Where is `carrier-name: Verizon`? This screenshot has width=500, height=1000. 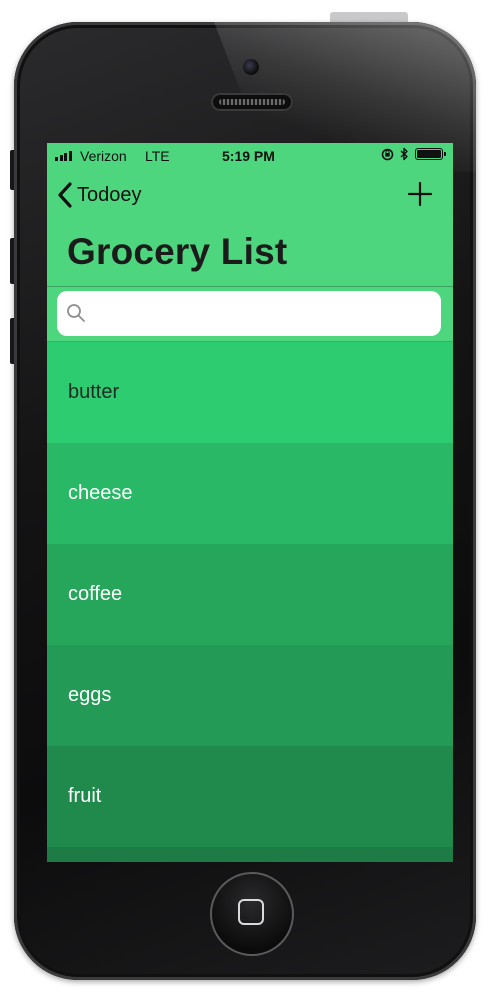 carrier-name: Verizon is located at coordinates (103, 156).